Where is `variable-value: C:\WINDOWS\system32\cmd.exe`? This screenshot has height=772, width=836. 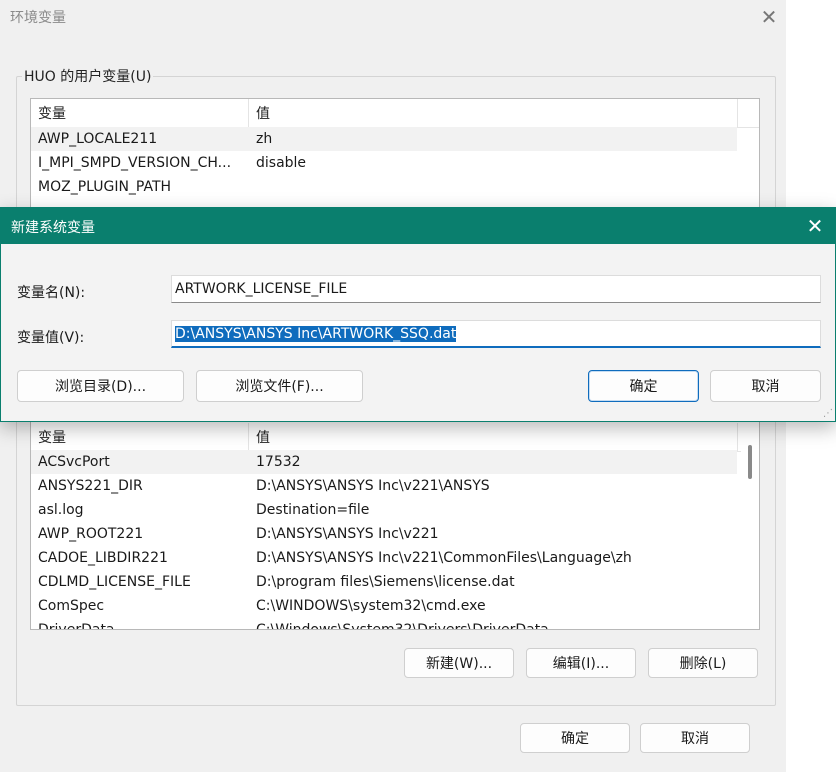
variable-value: C:\WINDOWS\system32\cmd.exe is located at coordinates (371, 606).